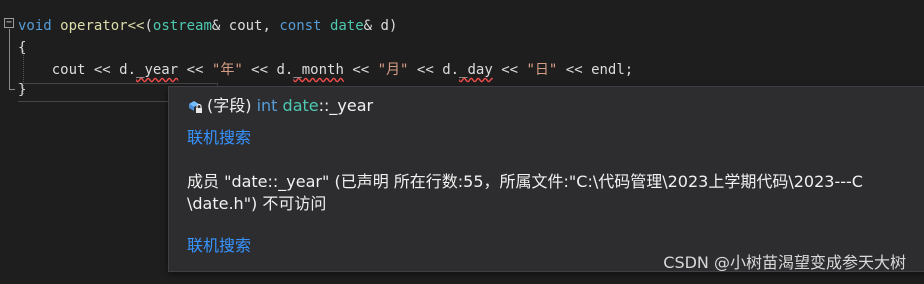  I want to click on keyword-void: void, so click(35, 26).